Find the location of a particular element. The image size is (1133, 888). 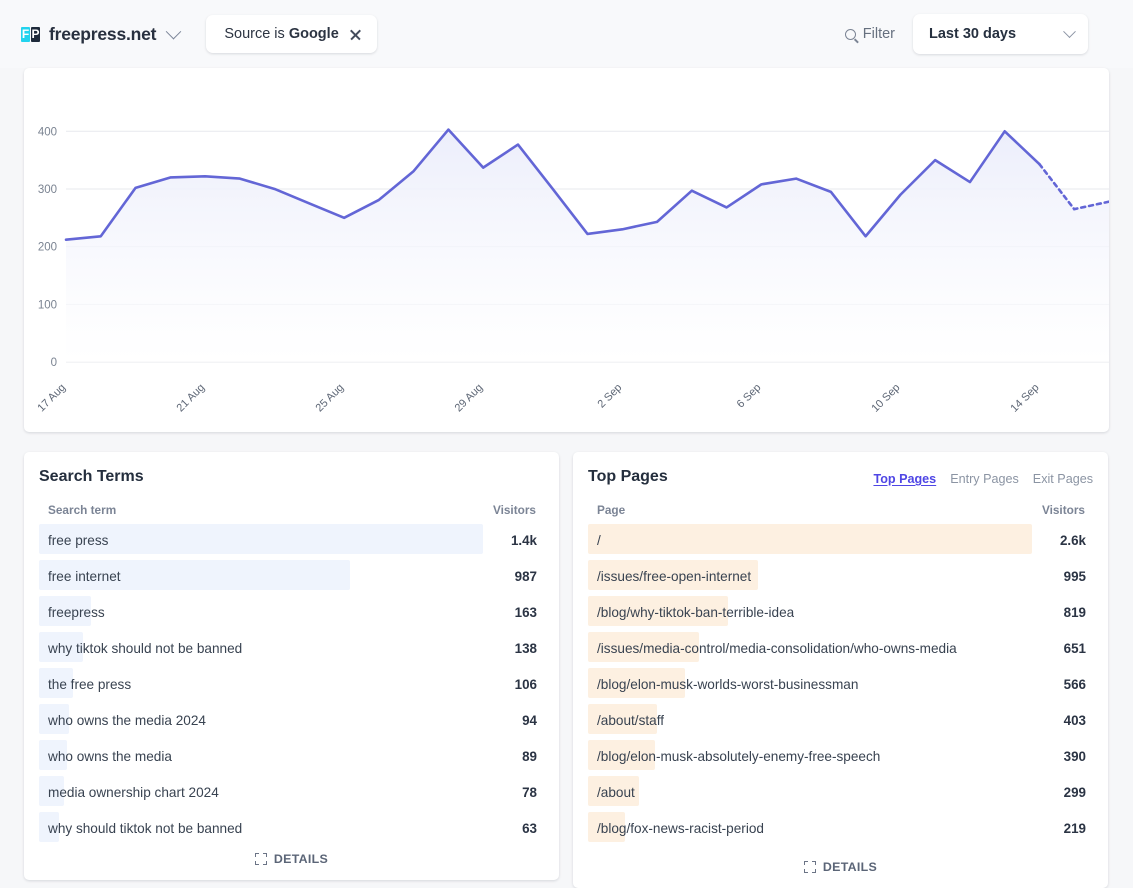

filter-pill-prefix: Source is is located at coordinates (254, 34).